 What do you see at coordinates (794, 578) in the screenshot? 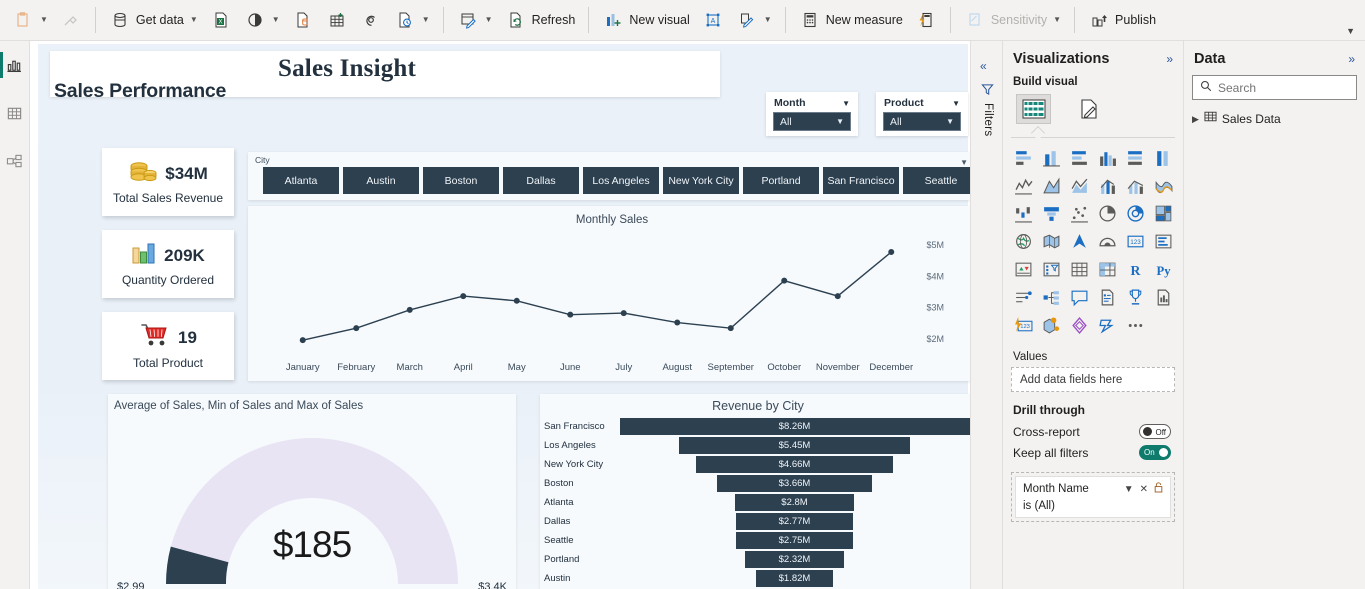
I see `funnel-bar: $1.82M` at bounding box center [794, 578].